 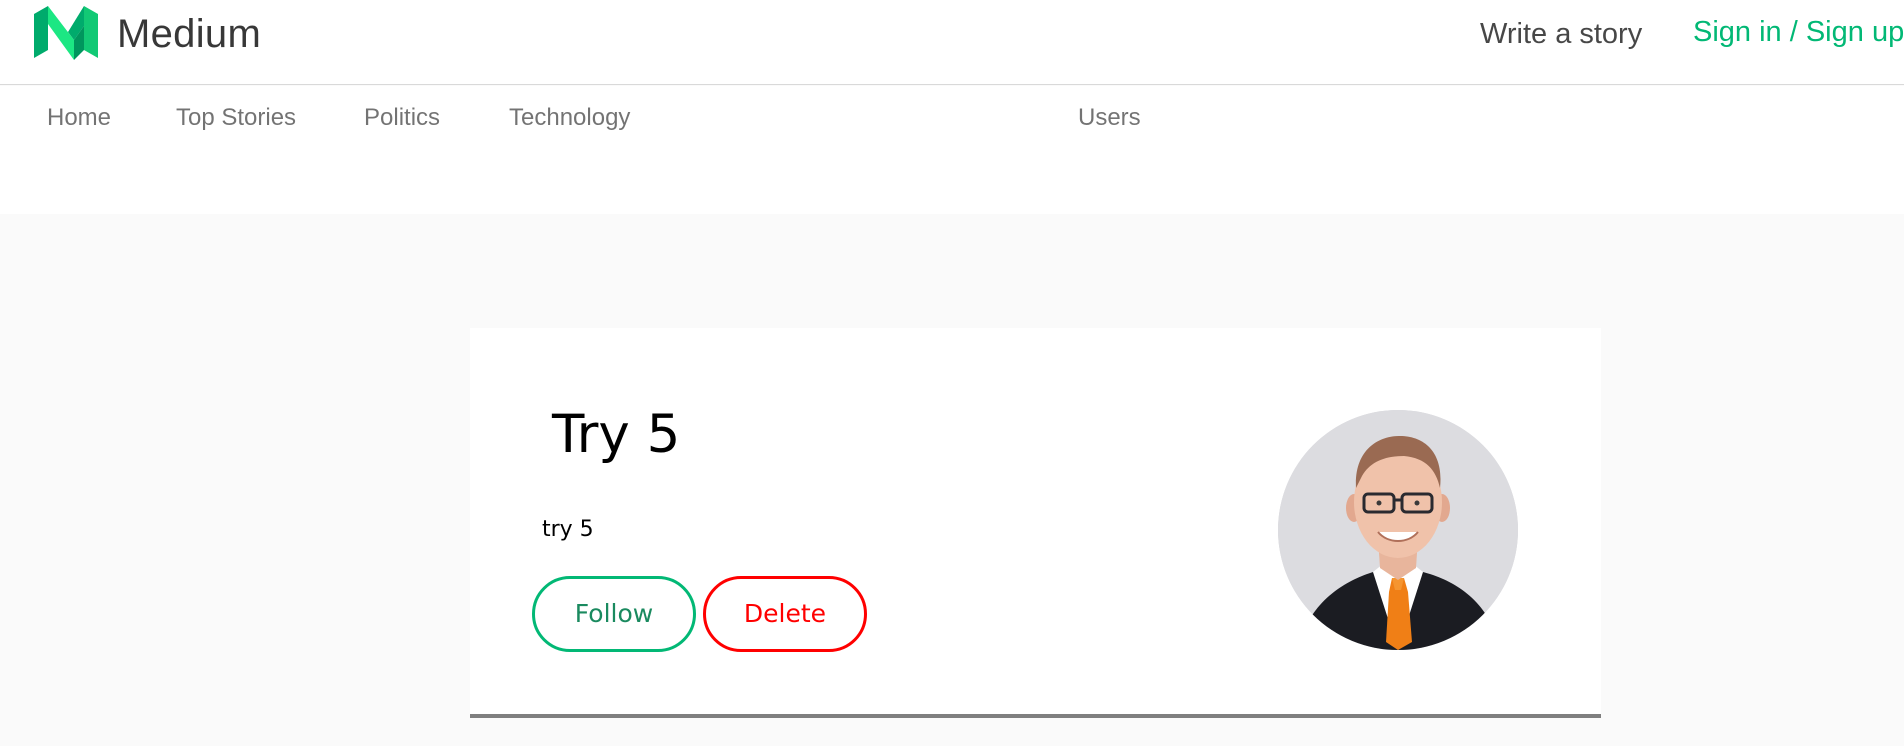 What do you see at coordinates (66, 33) in the screenshot?
I see `medium-logo-icon` at bounding box center [66, 33].